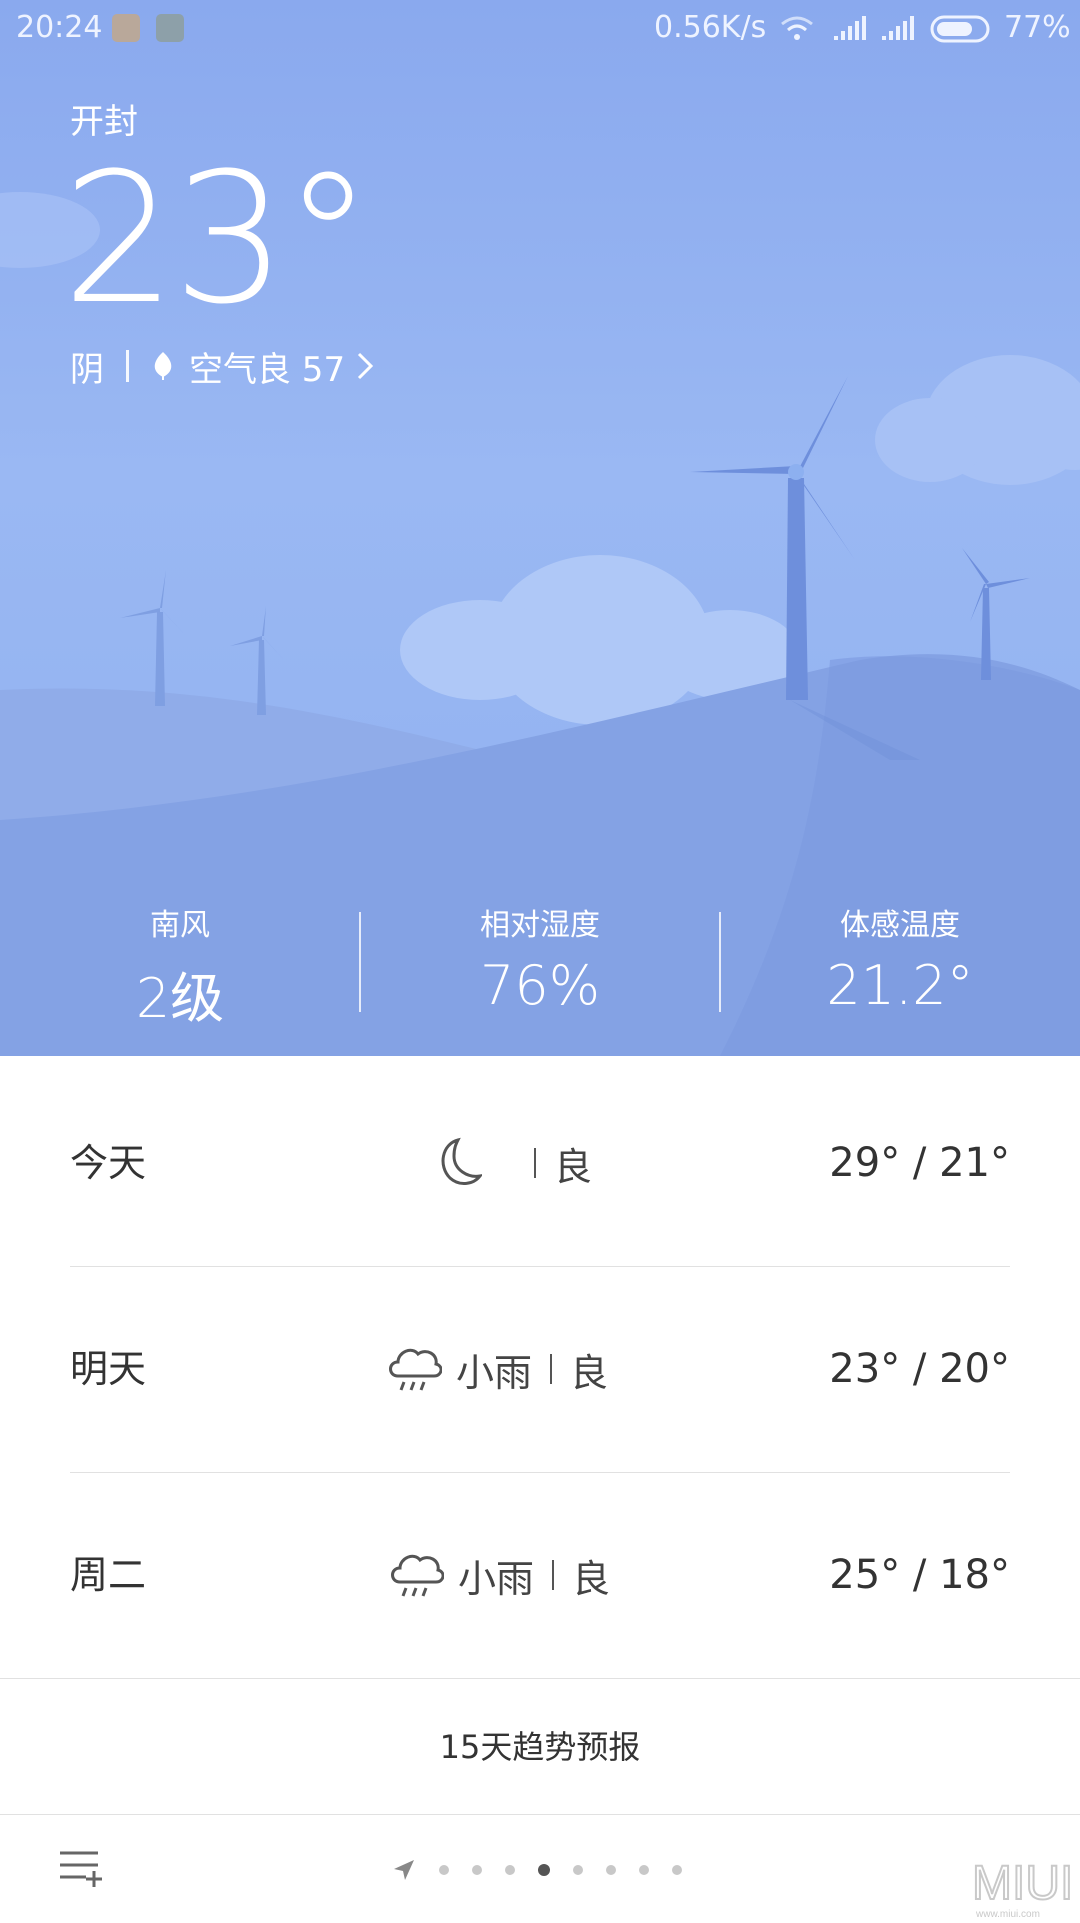 This screenshot has width=1080, height=1923. I want to click on chevron-right-icon, so click(365, 366).